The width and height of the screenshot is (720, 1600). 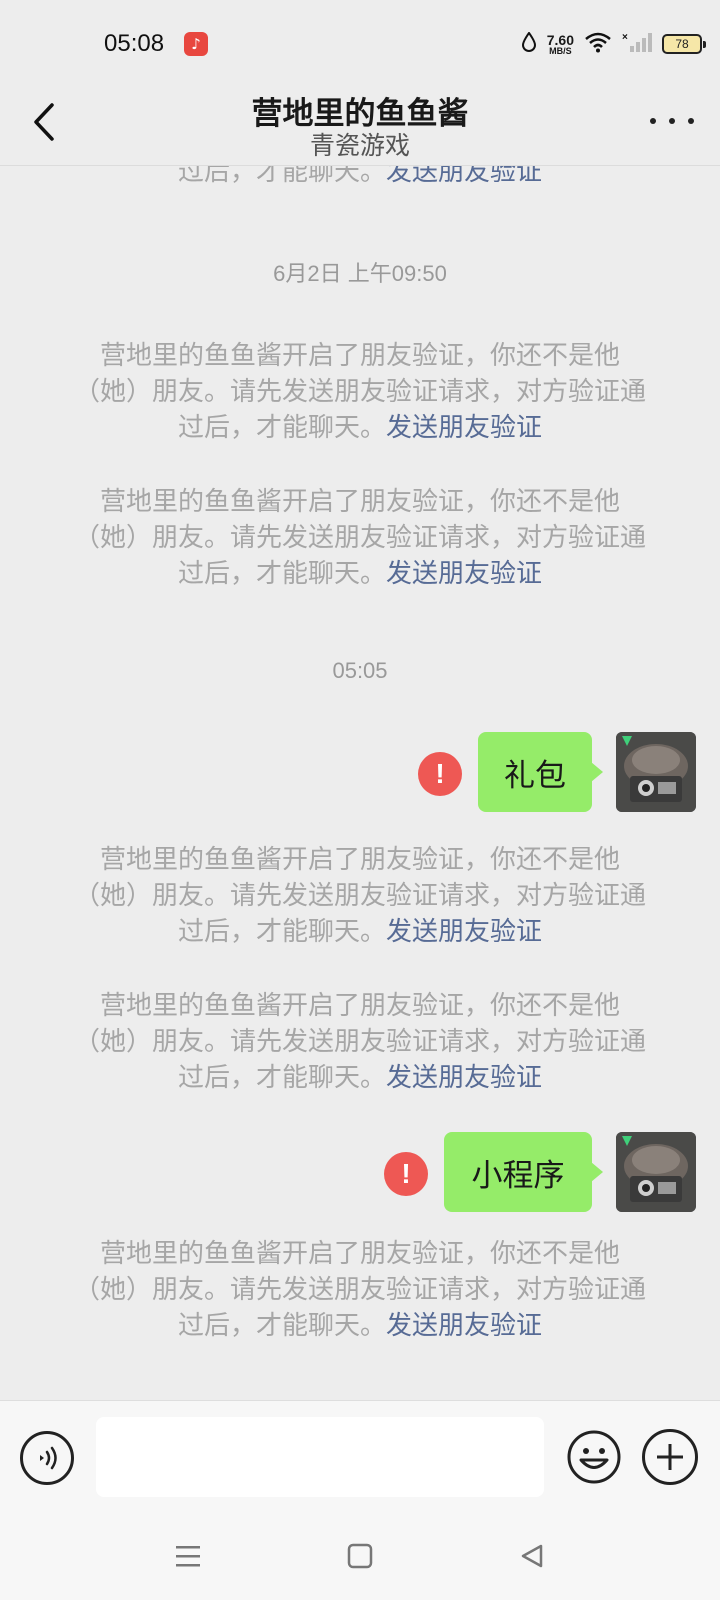 I want to click on page-subtitle: 青瓷游戏, so click(x=359, y=145).